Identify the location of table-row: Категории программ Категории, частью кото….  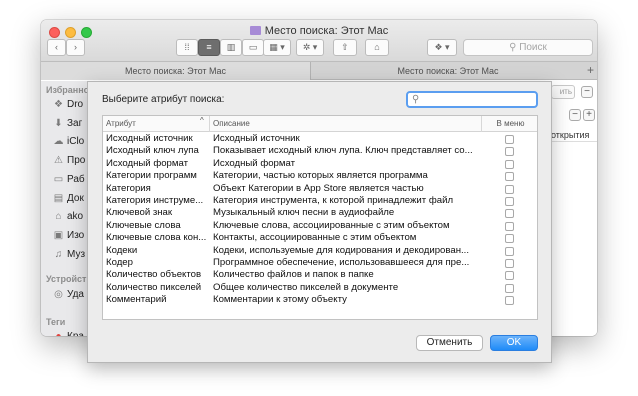
(320, 176).